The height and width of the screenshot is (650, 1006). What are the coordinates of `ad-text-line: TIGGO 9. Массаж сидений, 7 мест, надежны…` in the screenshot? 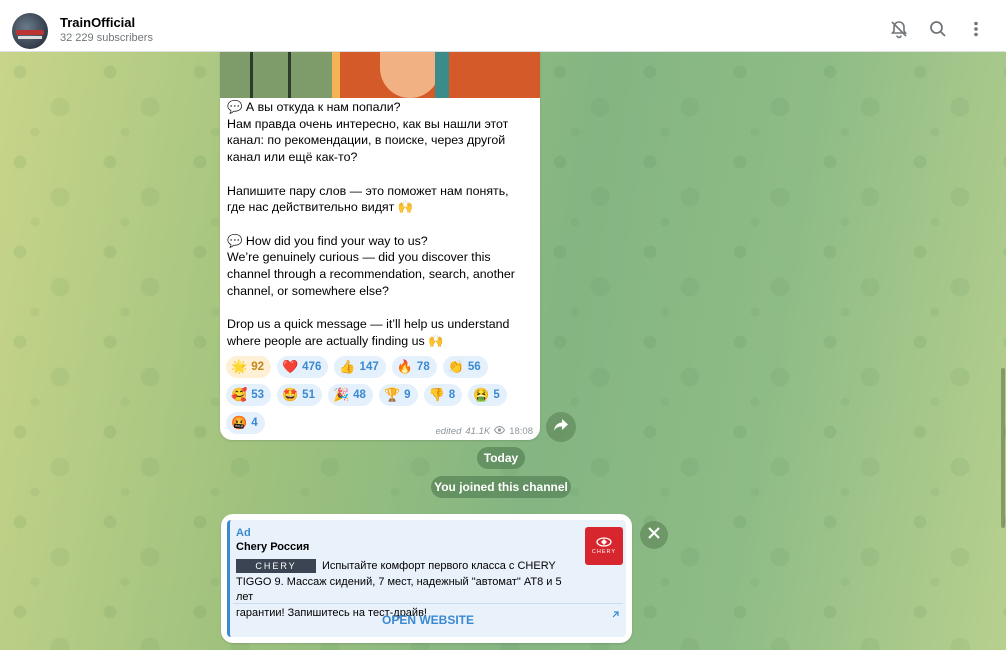 It's located at (399, 589).